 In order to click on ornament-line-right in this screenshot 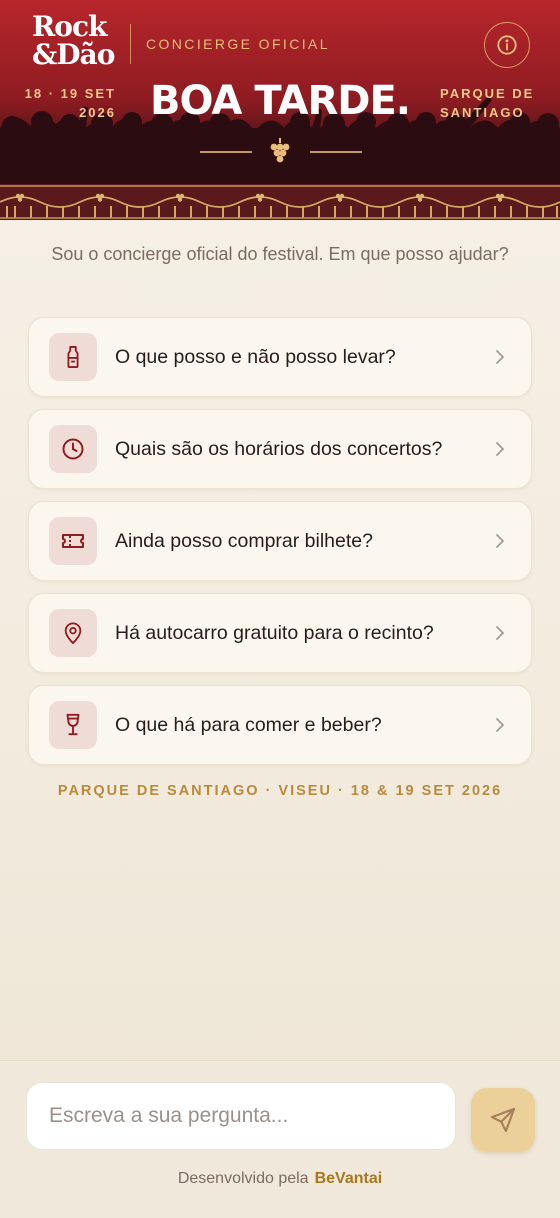, I will do `click(336, 152)`.